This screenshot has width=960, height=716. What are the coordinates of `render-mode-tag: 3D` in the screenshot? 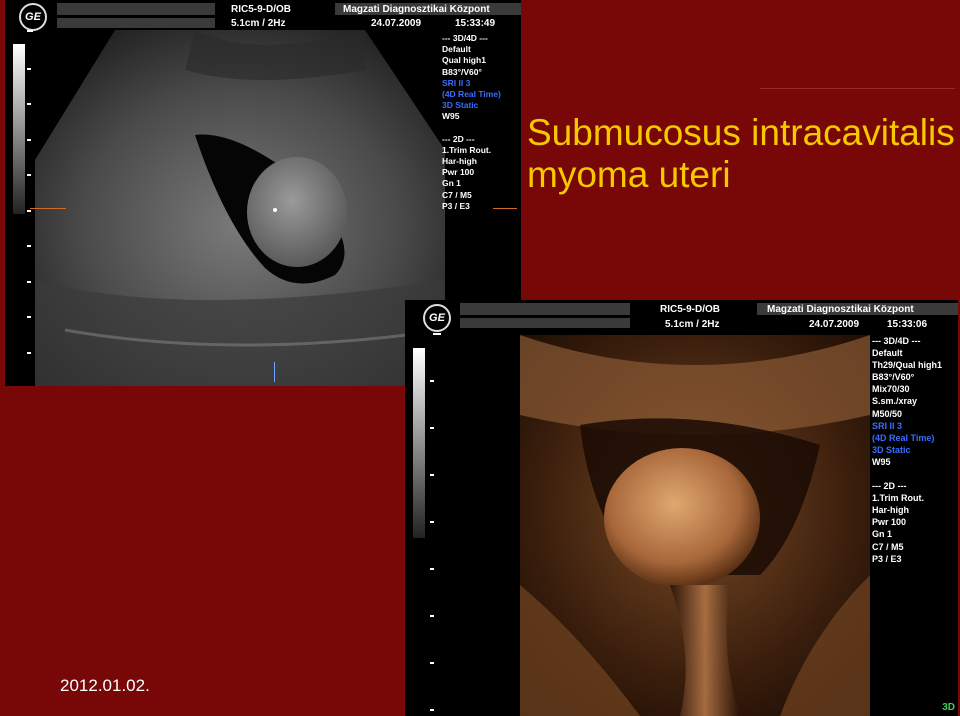 It's located at (948, 707).